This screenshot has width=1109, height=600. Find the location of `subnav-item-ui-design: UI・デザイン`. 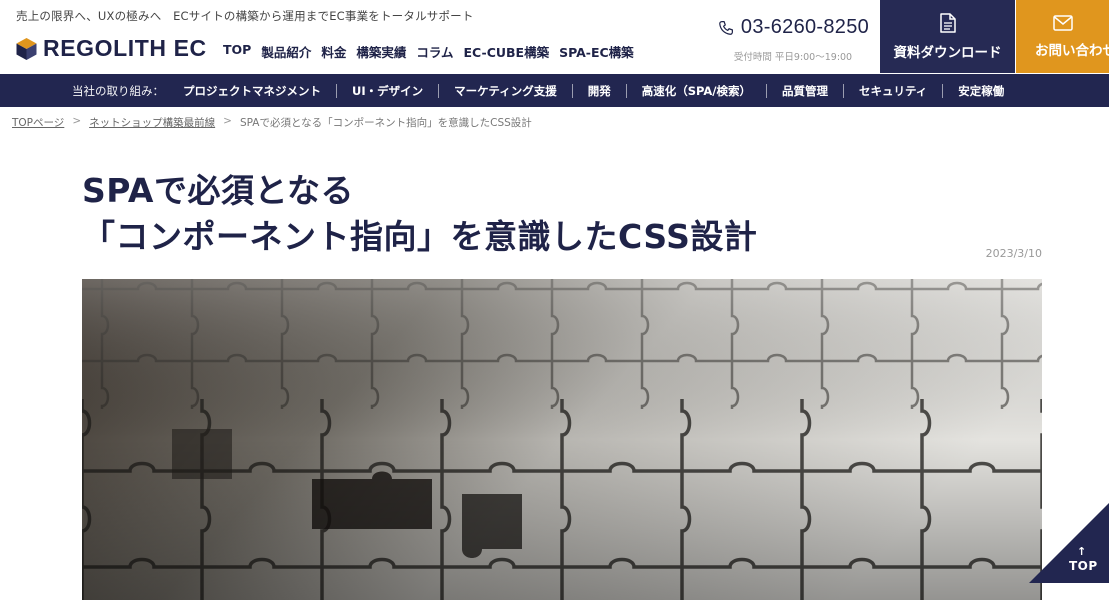

subnav-item-ui-design: UI・デザイン is located at coordinates (387, 90).